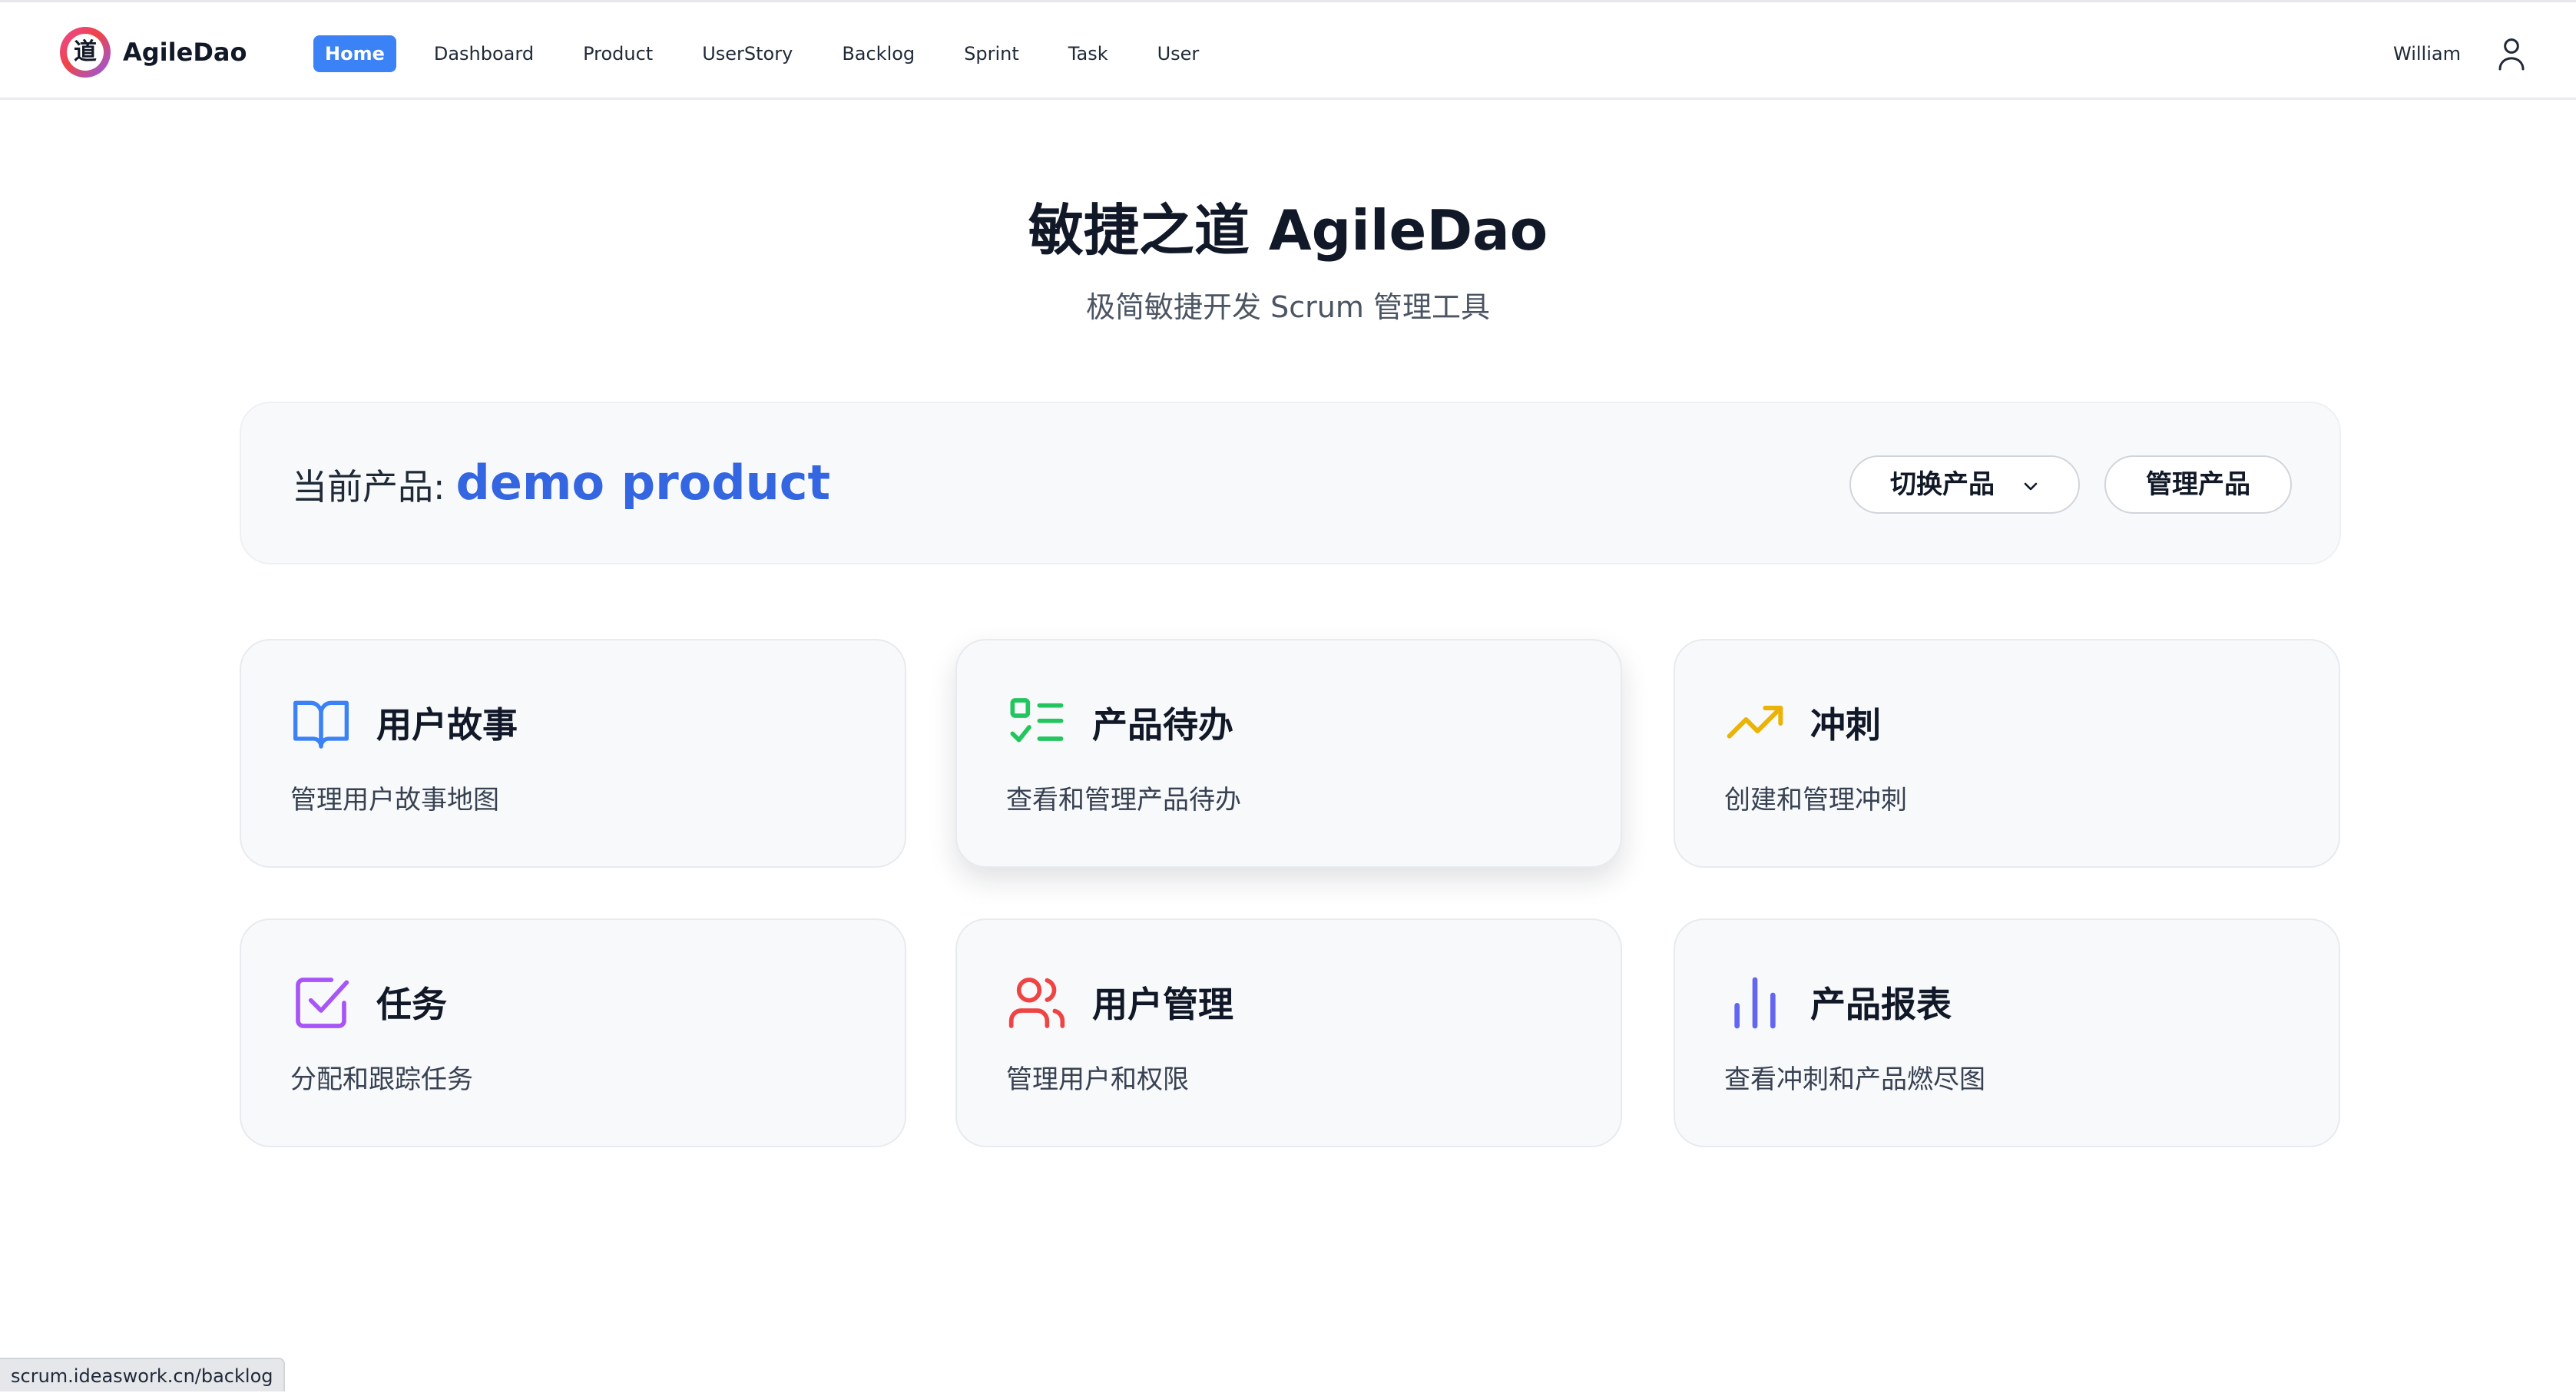 The height and width of the screenshot is (1393, 2576). I want to click on feature-card-title: 产品报表, so click(1881, 1004).